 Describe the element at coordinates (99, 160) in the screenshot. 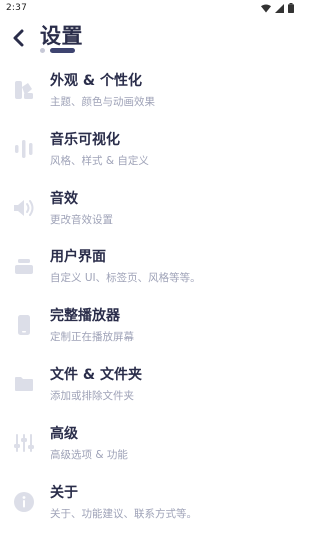

I see `settings-item-subtitle: 风格、样式 & 自定义` at that location.